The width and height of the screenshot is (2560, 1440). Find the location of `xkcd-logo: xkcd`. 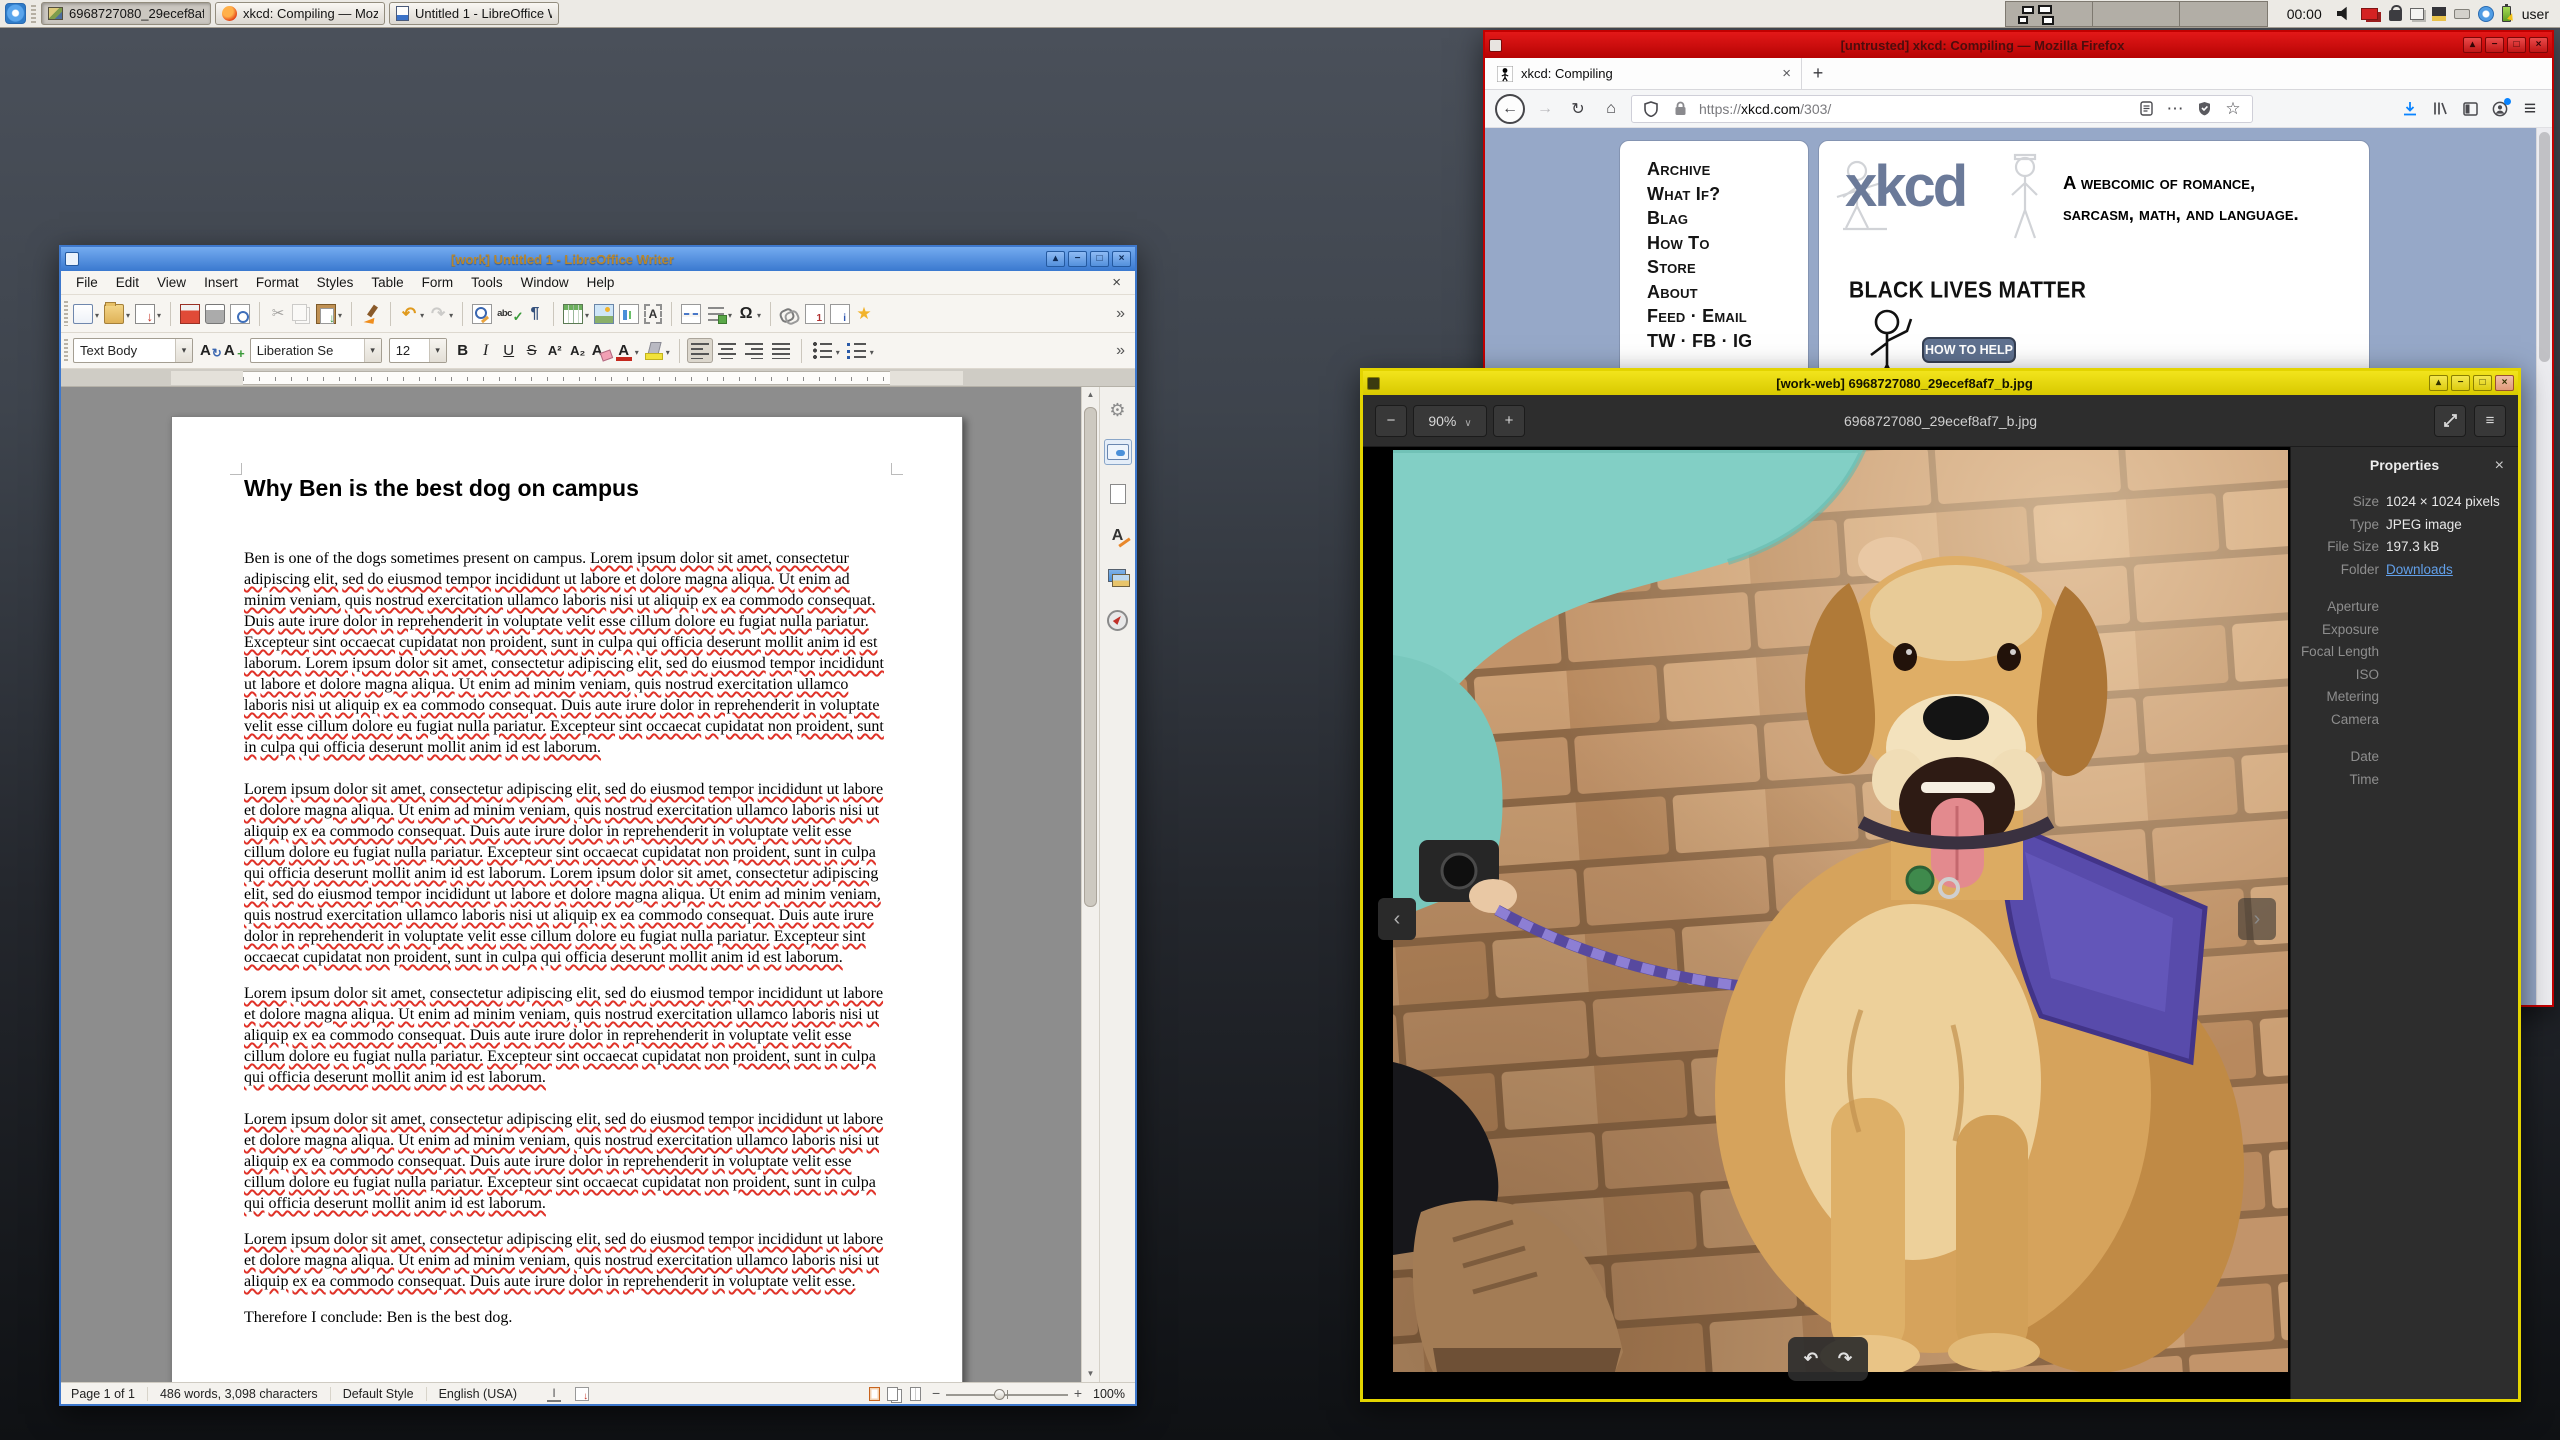

xkcd-logo: xkcd is located at coordinates (1906, 186).